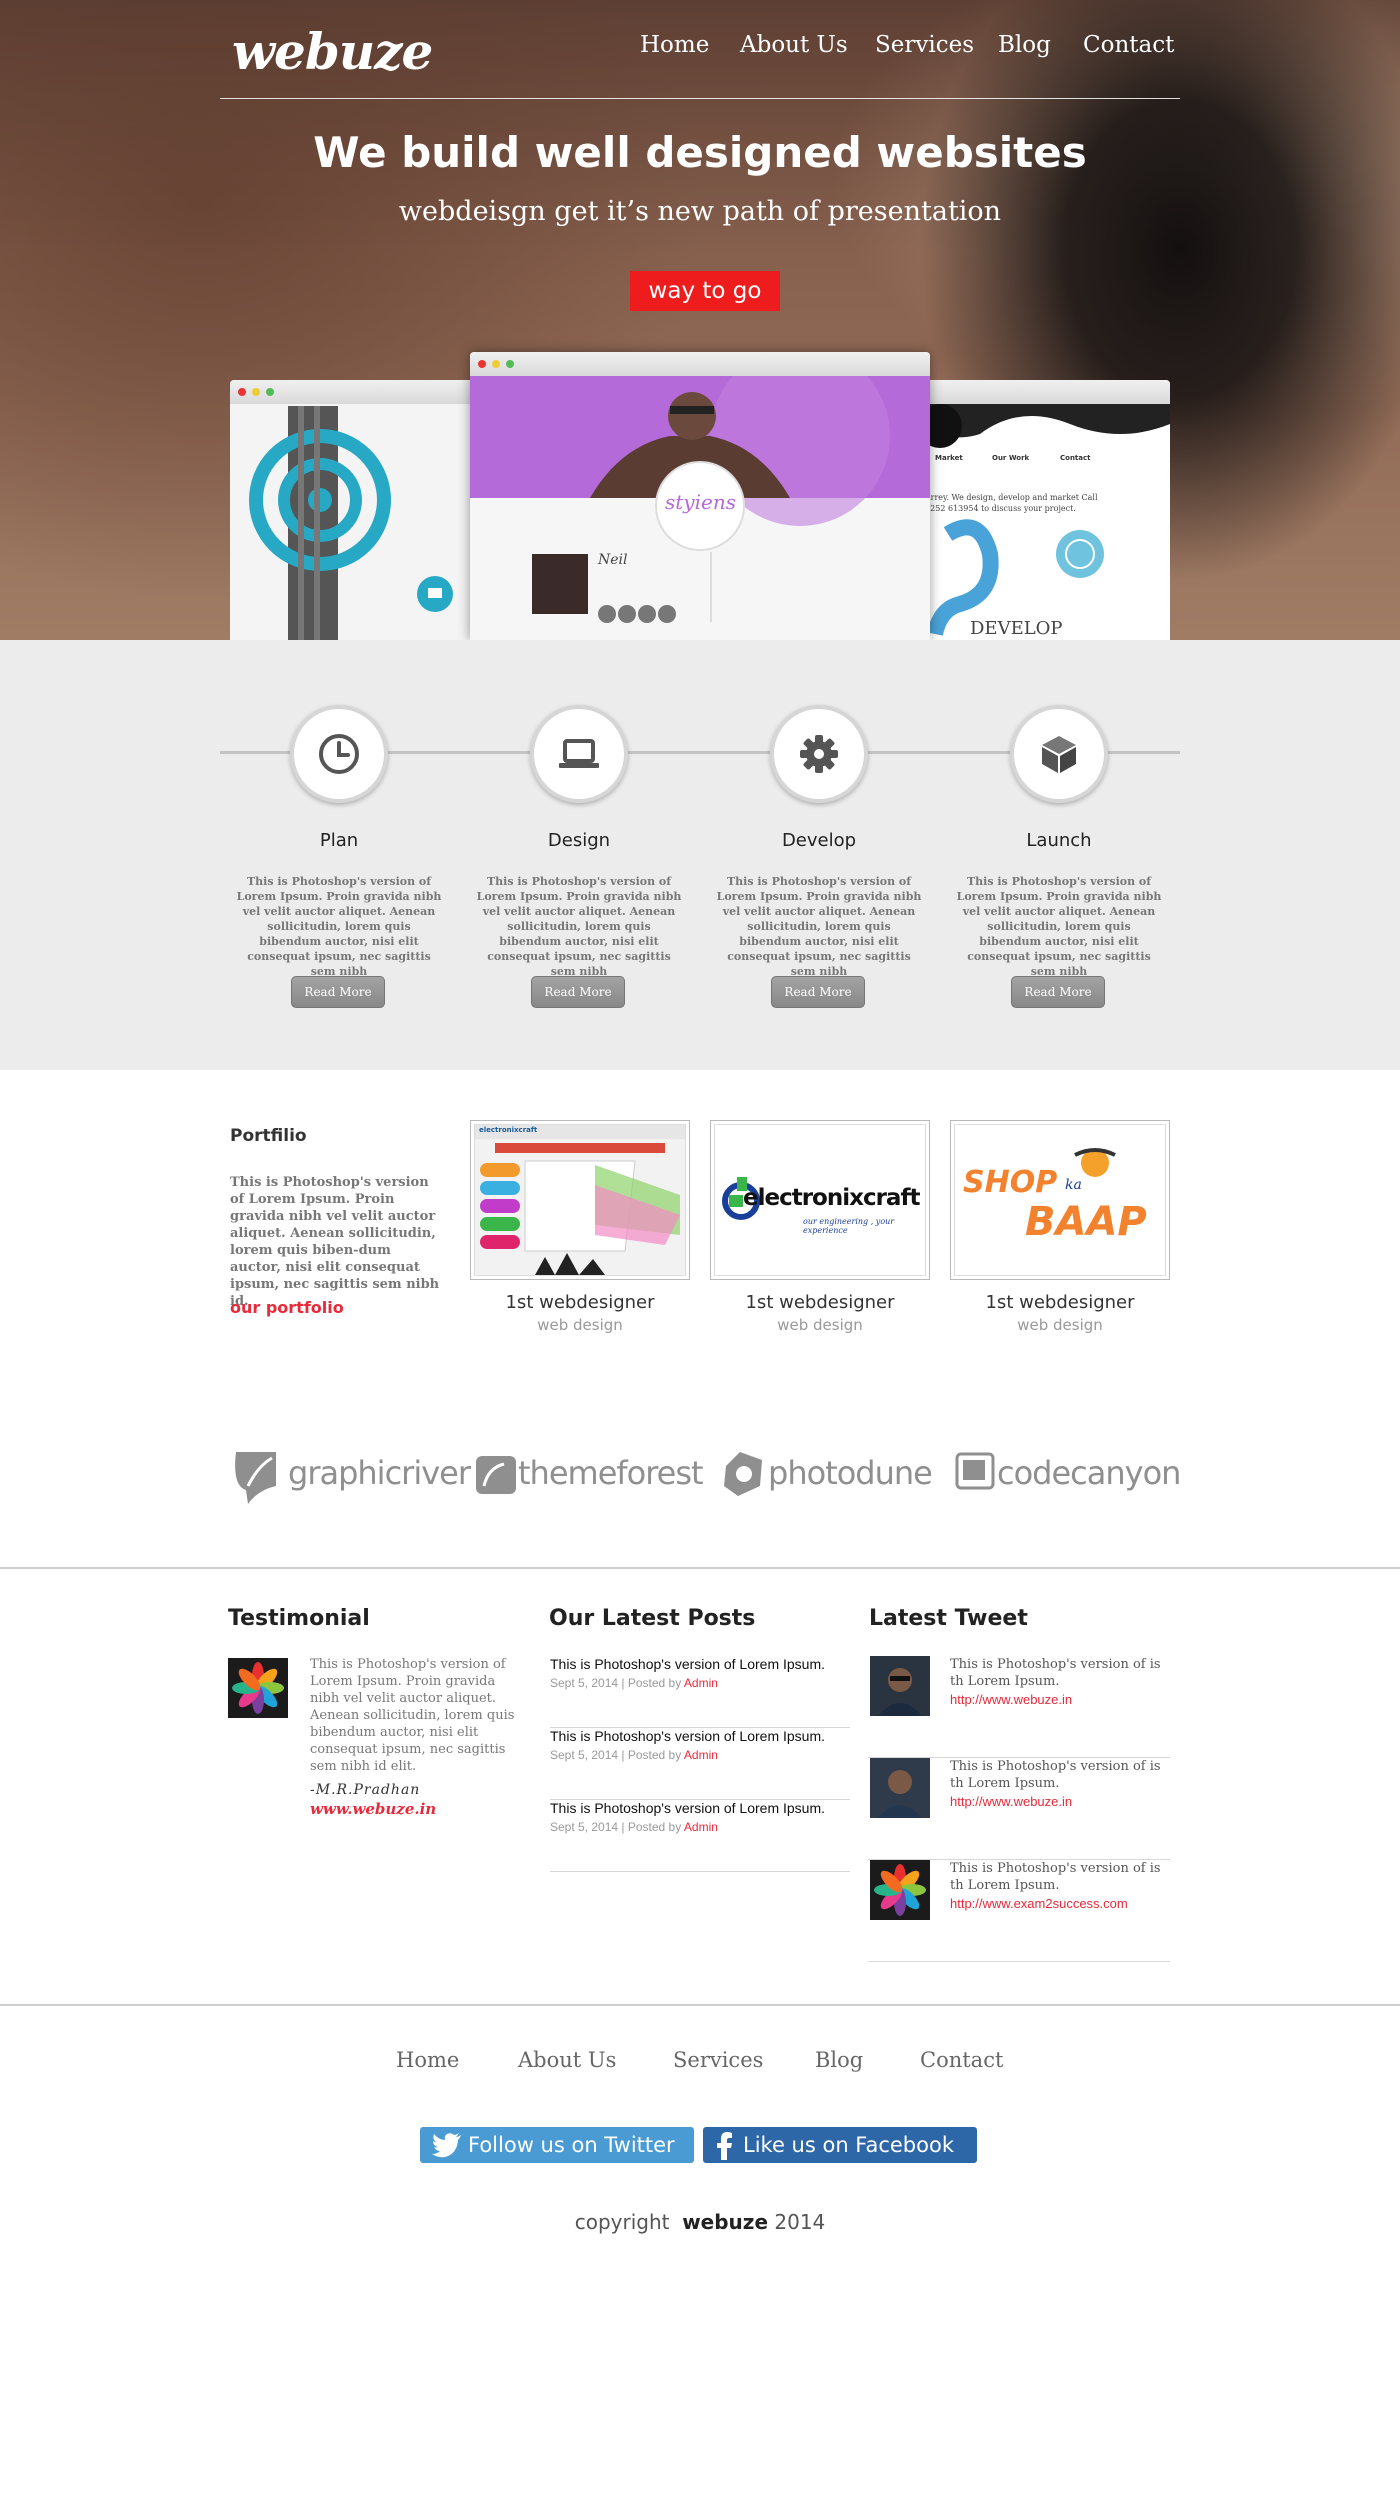  I want to click on testimonial-author: -M.R.Pradhan, so click(365, 1790).